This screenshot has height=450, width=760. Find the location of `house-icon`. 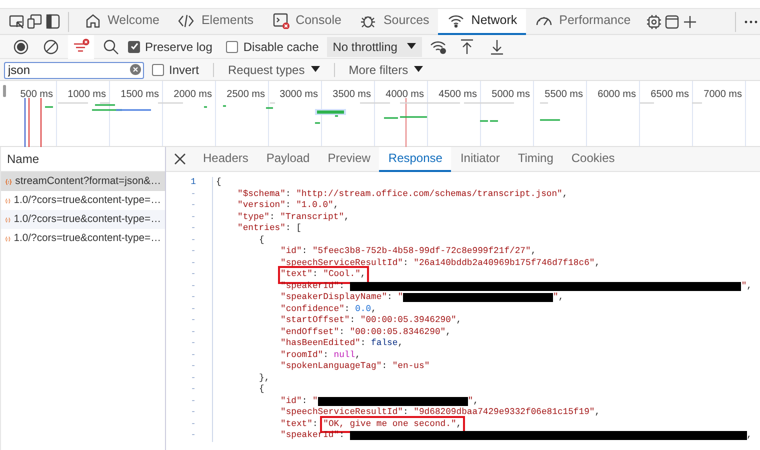

house-icon is located at coordinates (93, 20).